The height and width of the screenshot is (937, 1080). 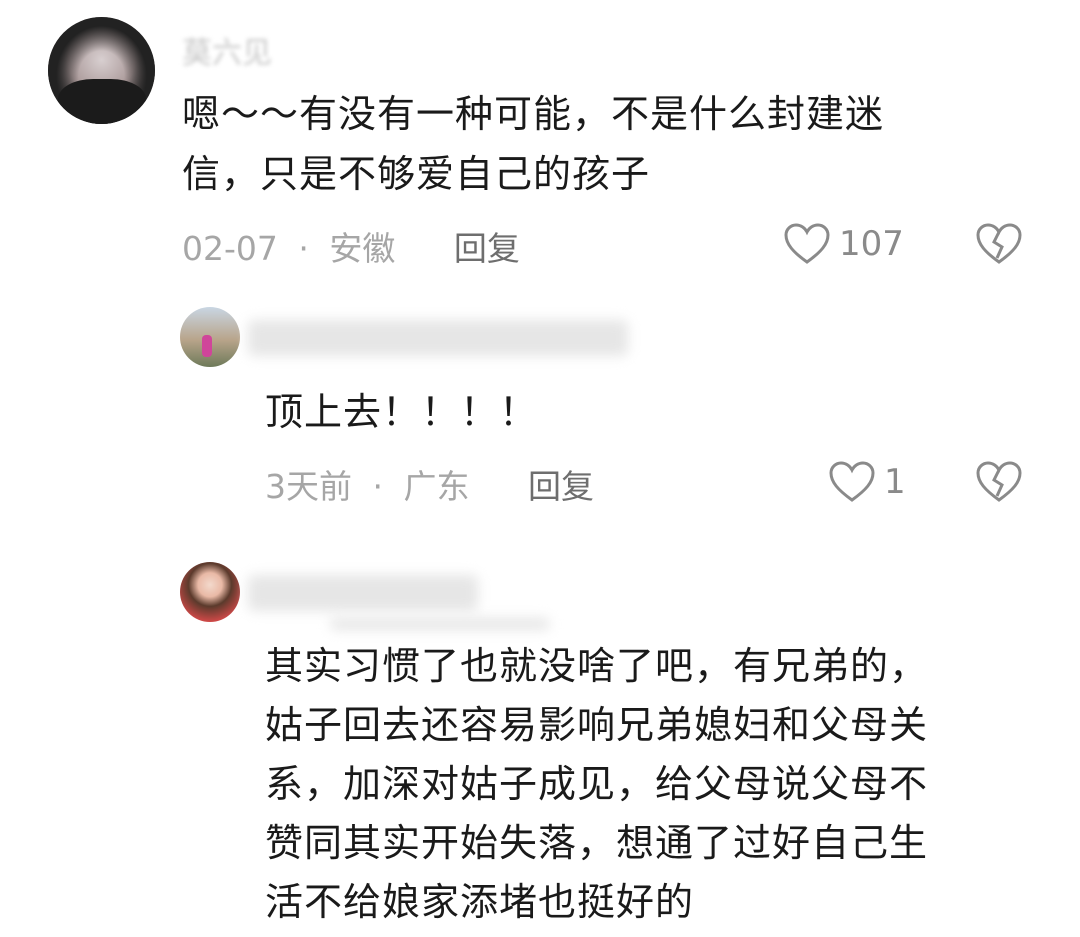 What do you see at coordinates (895, 482) in the screenshot?
I see `like-count: 1` at bounding box center [895, 482].